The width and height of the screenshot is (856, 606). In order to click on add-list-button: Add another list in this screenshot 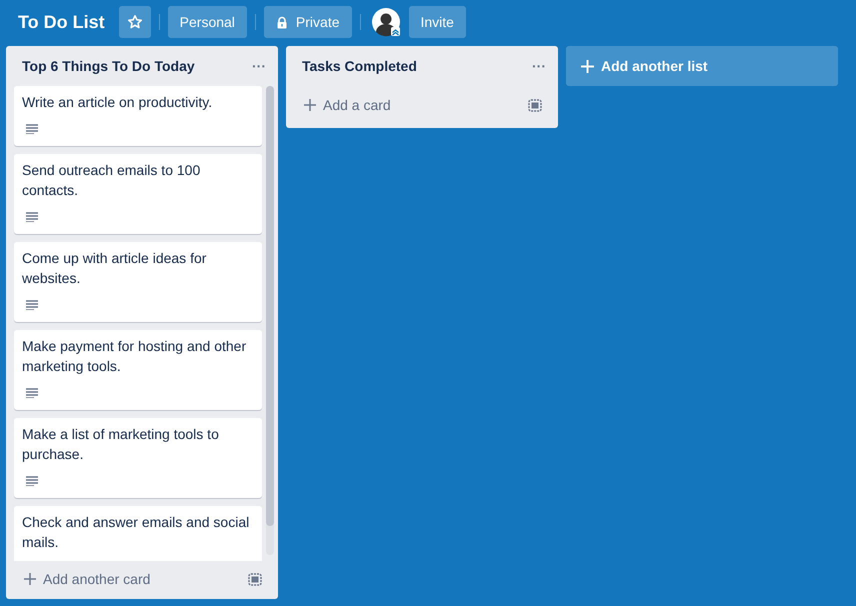, I will do `click(702, 66)`.